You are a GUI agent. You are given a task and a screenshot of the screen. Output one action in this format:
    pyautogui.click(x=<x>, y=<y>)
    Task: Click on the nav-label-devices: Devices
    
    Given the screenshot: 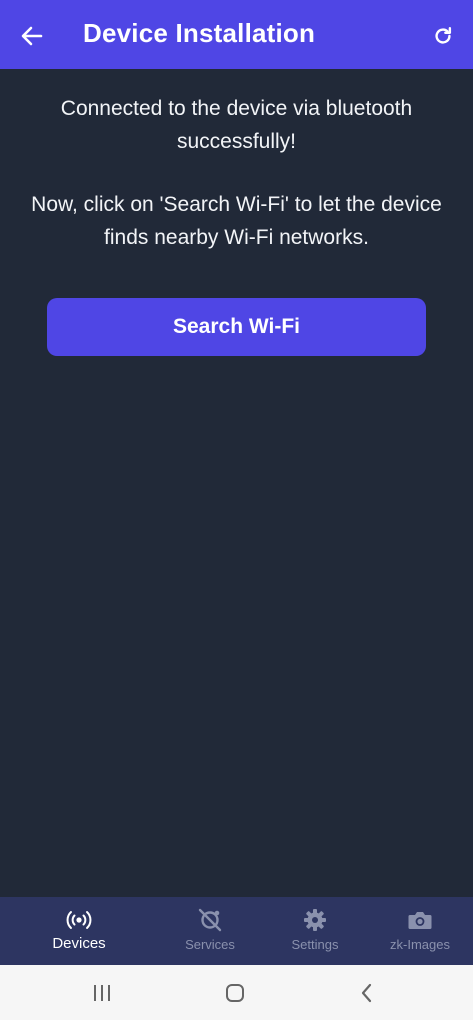 What is the action you would take?
    pyautogui.click(x=79, y=943)
    